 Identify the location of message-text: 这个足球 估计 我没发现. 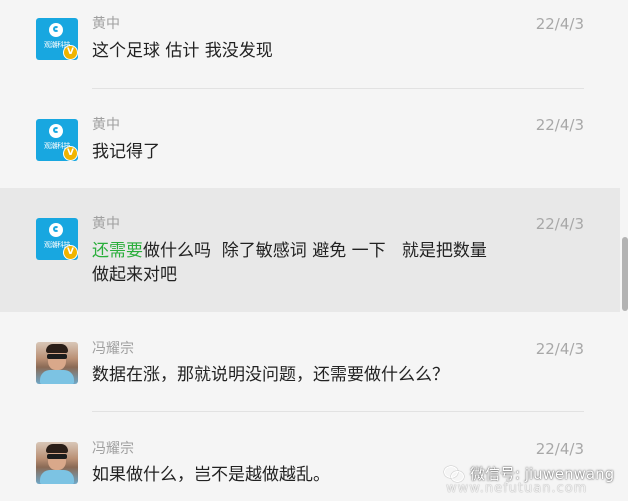
(297, 51).